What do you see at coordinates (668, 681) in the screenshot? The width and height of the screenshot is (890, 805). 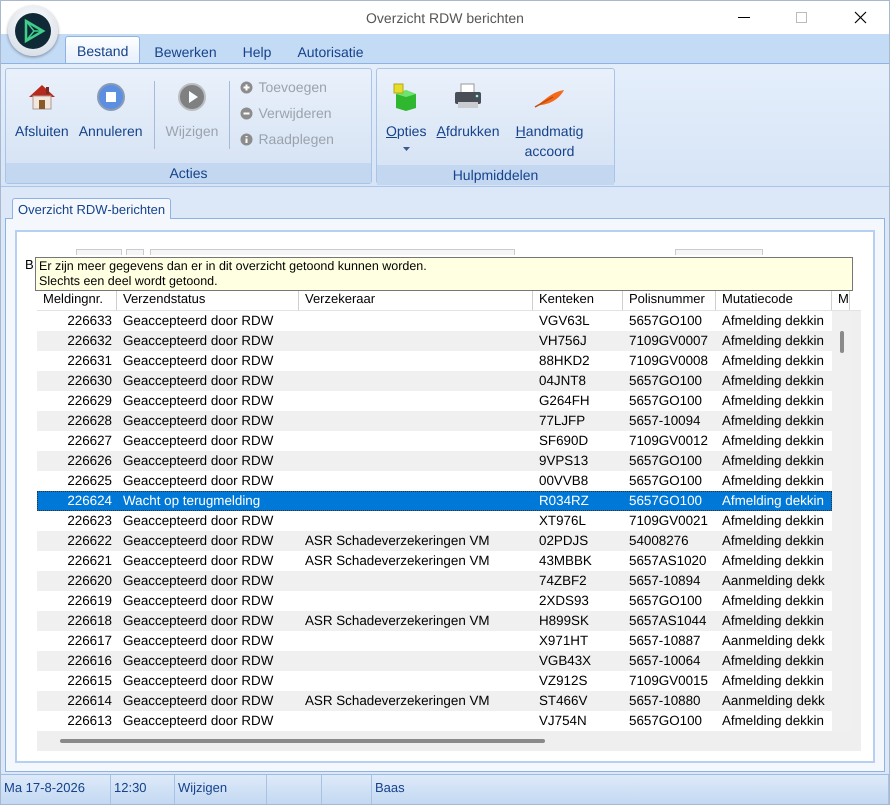 I see `table-cell-text: 7109GV0015` at bounding box center [668, 681].